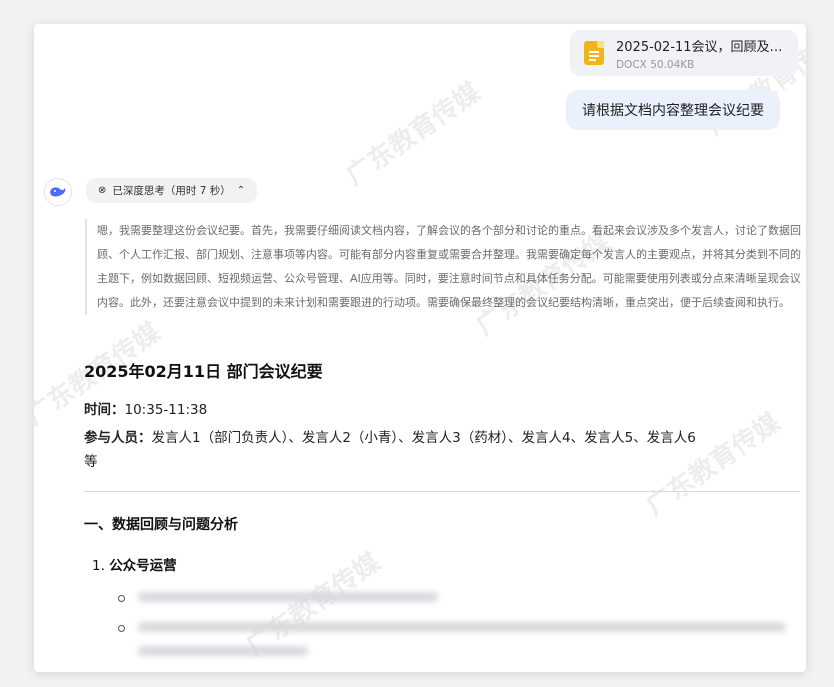 This screenshot has height=687, width=834. What do you see at coordinates (594, 53) in the screenshot?
I see `document-icon` at bounding box center [594, 53].